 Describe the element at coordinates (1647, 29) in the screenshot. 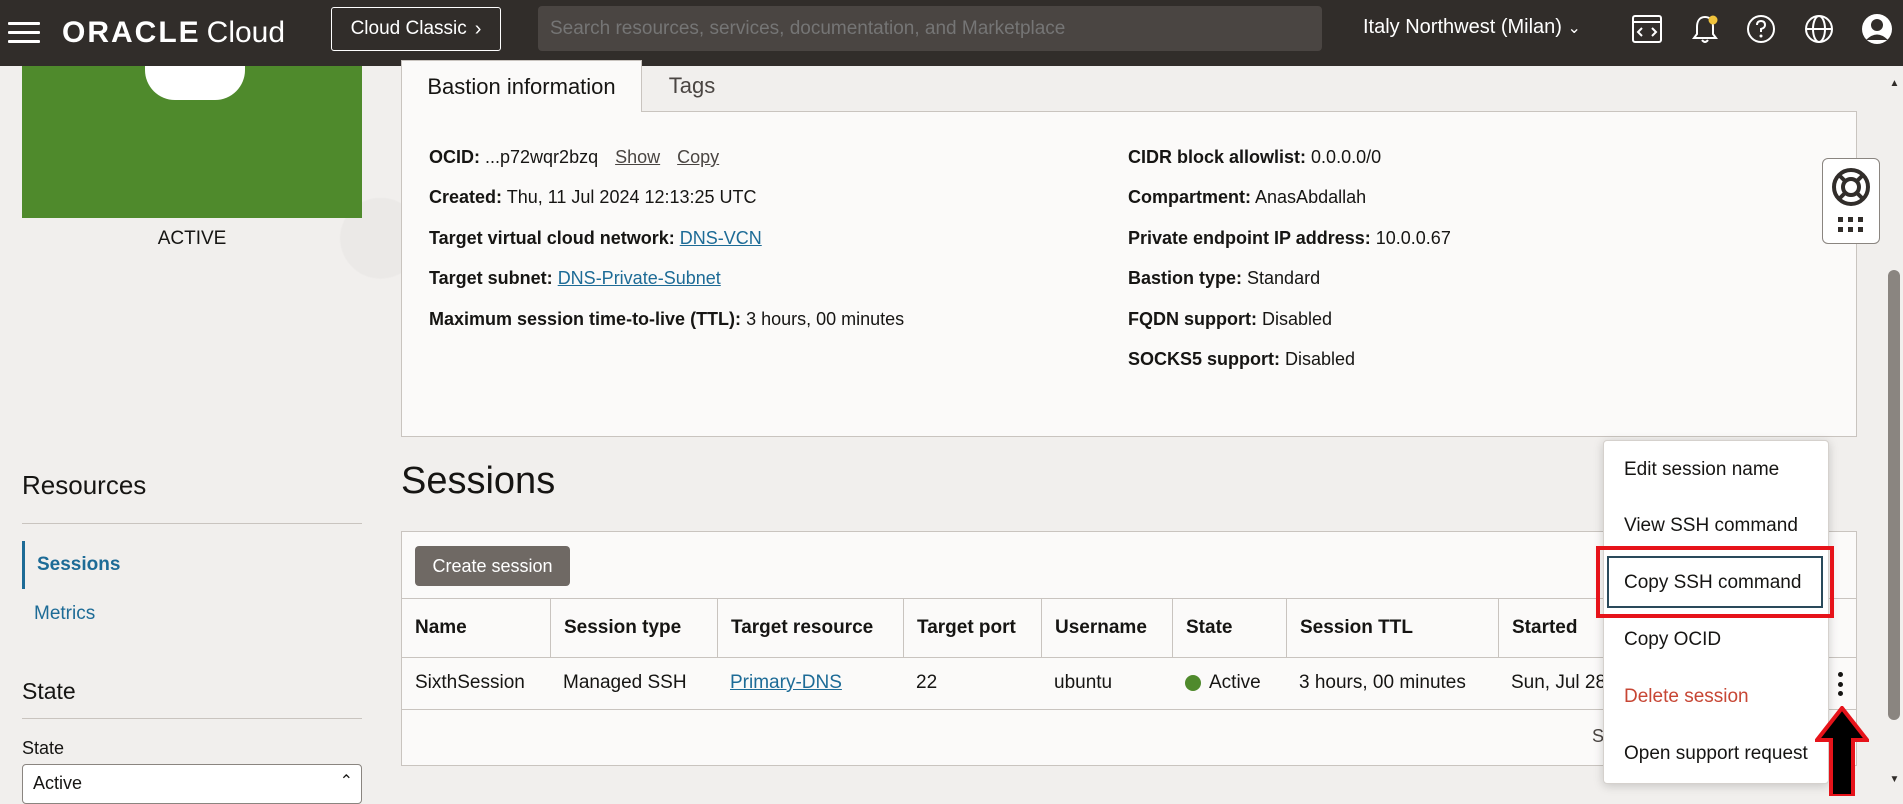

I see `code-editor-icon` at that location.